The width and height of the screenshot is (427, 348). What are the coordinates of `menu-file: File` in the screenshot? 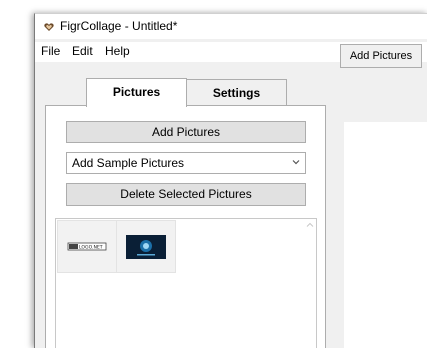 It's located at (50, 51).